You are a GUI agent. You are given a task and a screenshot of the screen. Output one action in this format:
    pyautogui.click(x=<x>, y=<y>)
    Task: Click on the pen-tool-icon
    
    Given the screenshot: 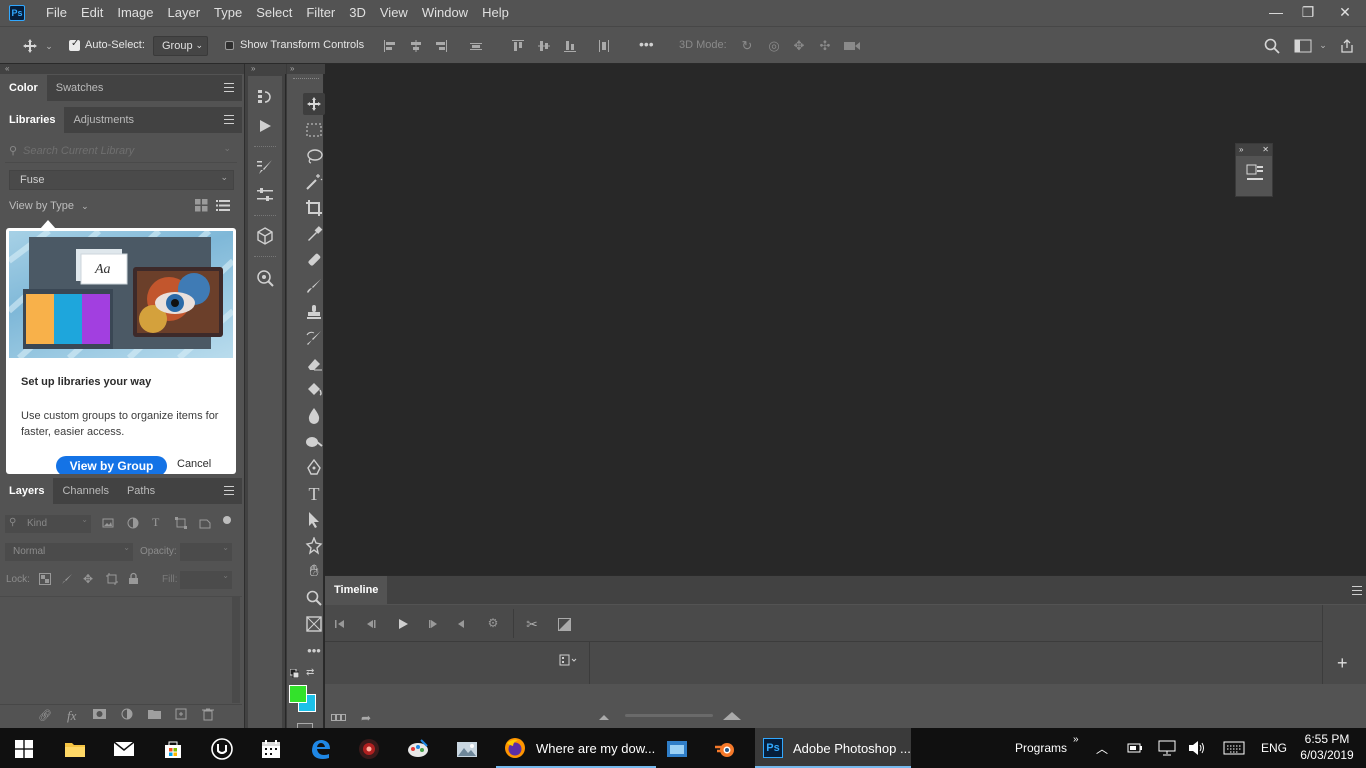 What is the action you would take?
    pyautogui.click(x=314, y=468)
    